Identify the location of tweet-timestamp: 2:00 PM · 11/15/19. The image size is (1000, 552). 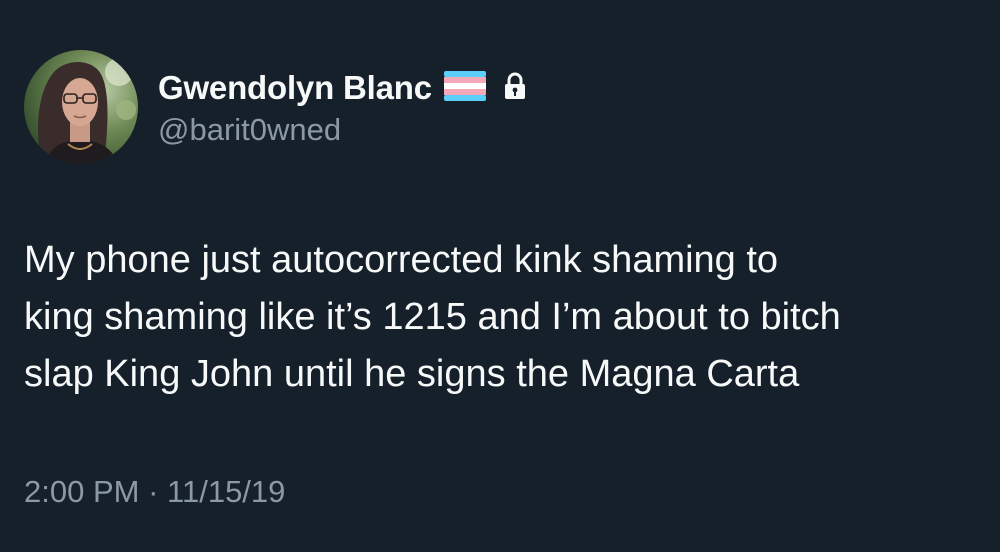
(154, 492).